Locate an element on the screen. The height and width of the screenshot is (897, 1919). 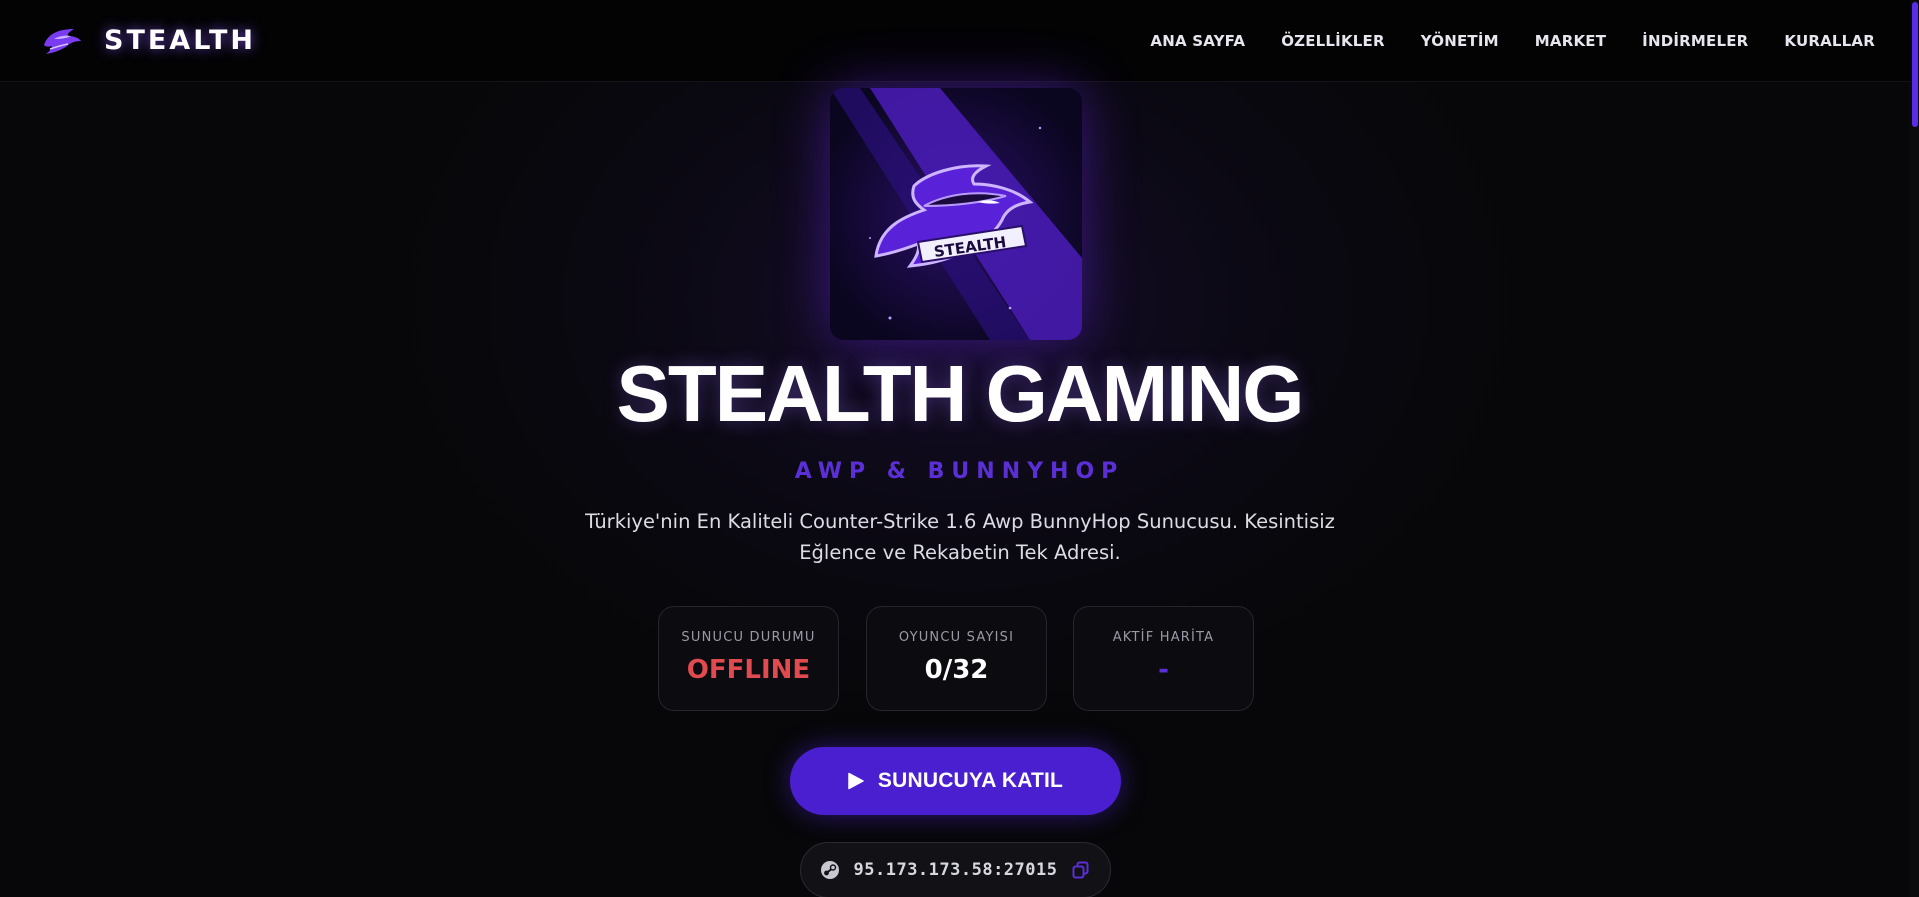
brand: STEALTH is located at coordinates (148, 41).